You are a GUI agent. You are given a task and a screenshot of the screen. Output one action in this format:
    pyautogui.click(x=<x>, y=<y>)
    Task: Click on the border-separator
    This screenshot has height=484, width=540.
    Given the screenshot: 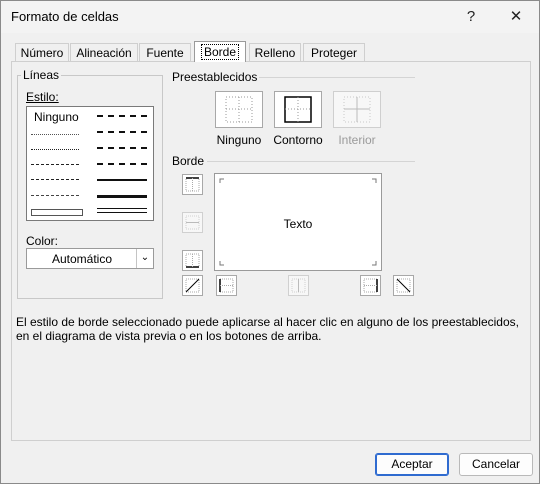 What is the action you would take?
    pyautogui.click(x=311, y=161)
    